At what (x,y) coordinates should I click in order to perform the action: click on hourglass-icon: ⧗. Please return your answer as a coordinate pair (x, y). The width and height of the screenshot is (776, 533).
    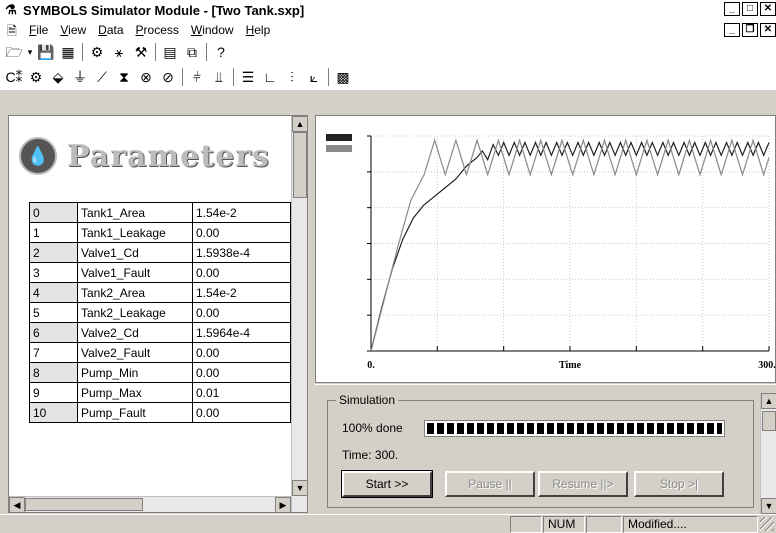
    Looking at the image, I should click on (124, 77).